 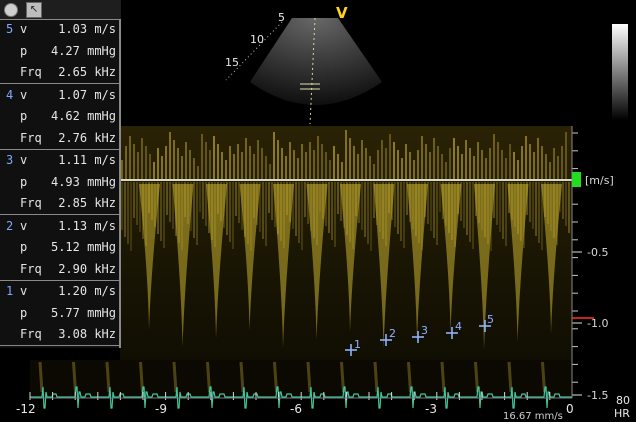 I want to click on measurement-row: 1 v 1.20 m/s, so click(x=59, y=292).